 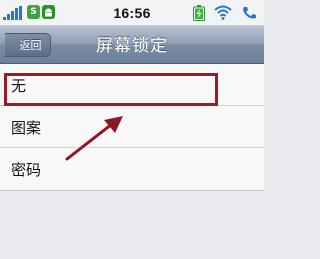 I want to click on list-item-label: 密码, so click(x=26, y=170).